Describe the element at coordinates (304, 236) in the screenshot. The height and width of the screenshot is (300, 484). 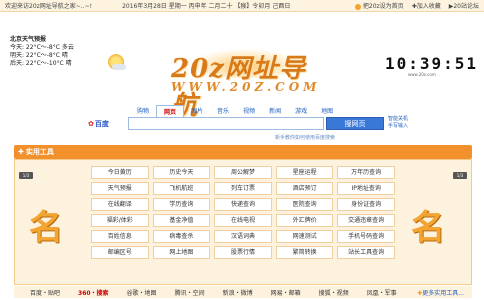
I see `tool-link: 网速测试` at that location.